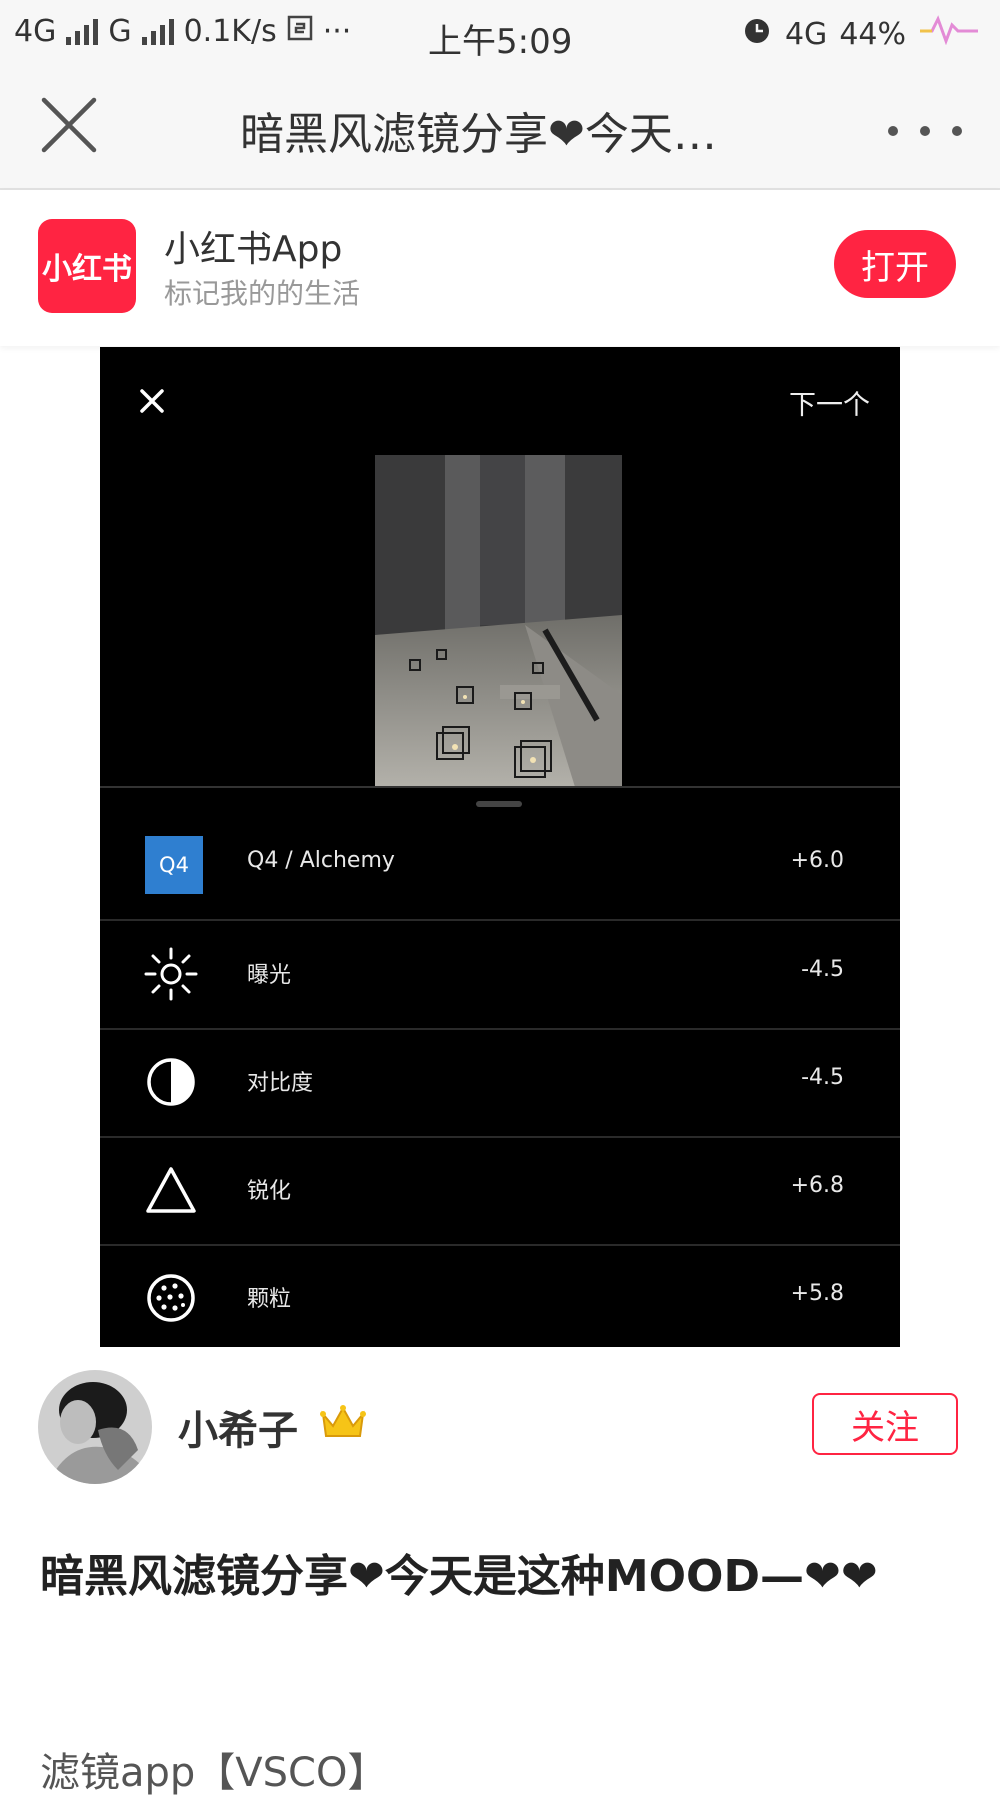 This screenshot has height=1798, width=1000. I want to click on contrast-icon, so click(171, 1082).